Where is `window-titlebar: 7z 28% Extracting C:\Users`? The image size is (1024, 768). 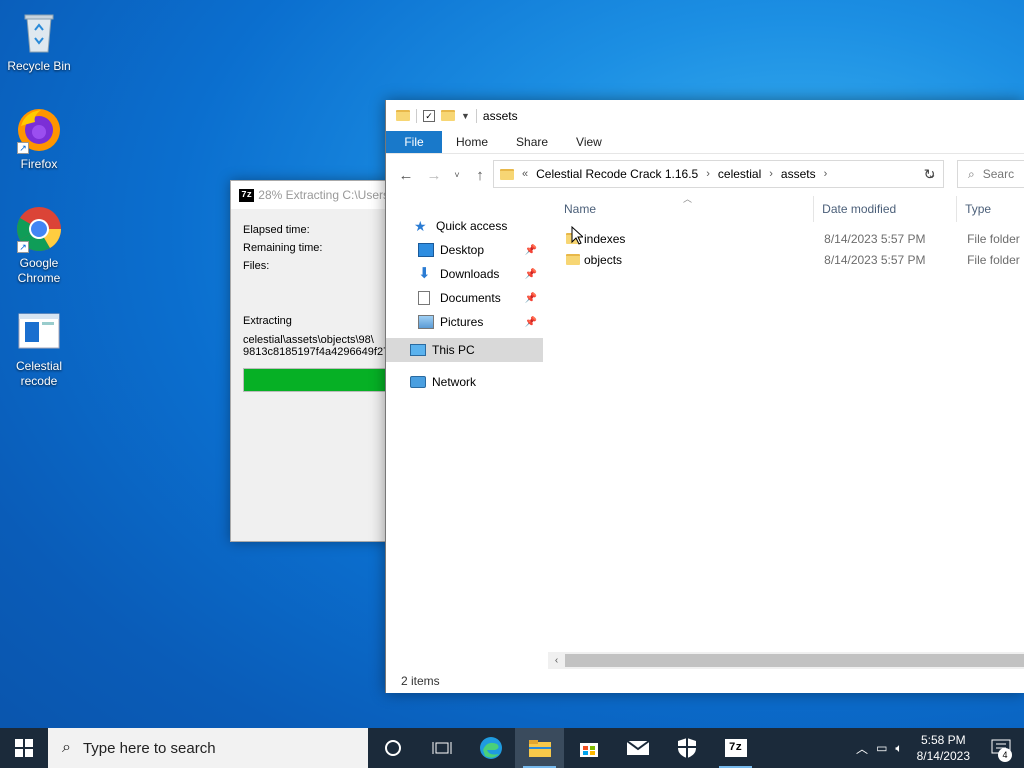 window-titlebar: 7z 28% Extracting C:\Users is located at coordinates (310, 195).